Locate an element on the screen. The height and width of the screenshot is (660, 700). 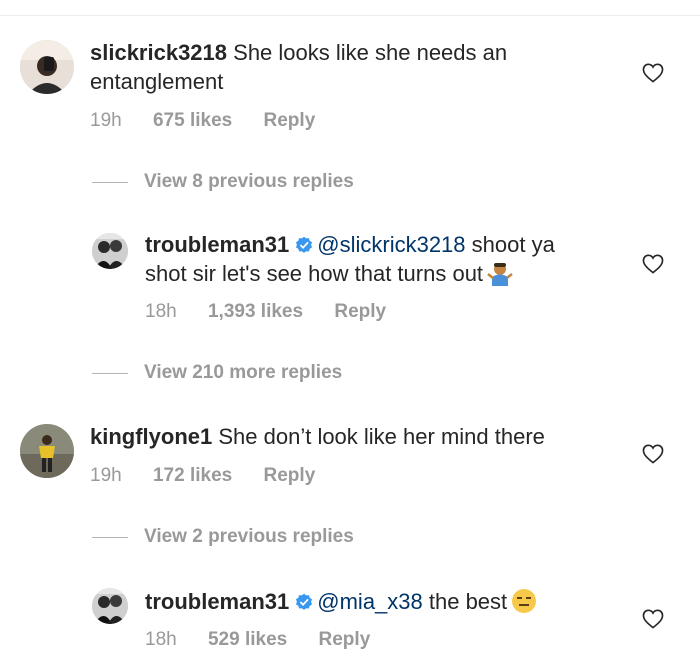
comment-text: shoot ya is located at coordinates (510, 244).